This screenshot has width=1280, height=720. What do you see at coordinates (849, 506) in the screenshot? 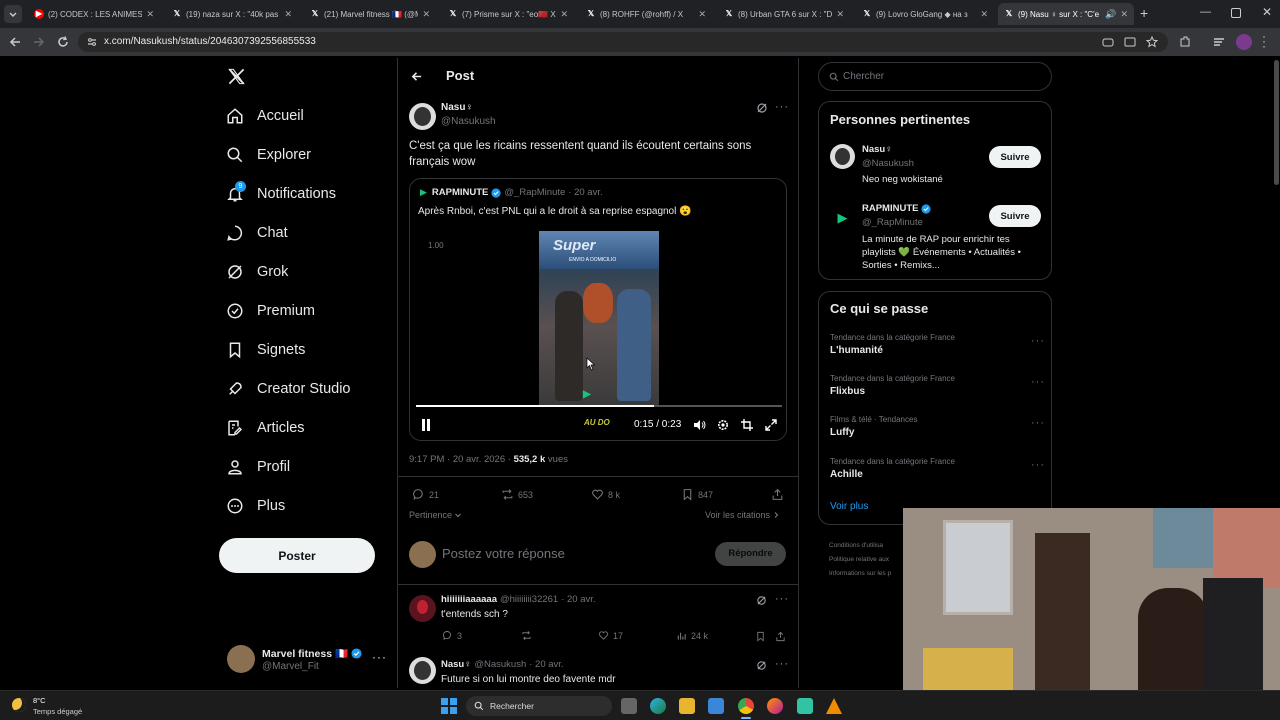
I see `show-more-link: Voir plus` at bounding box center [849, 506].